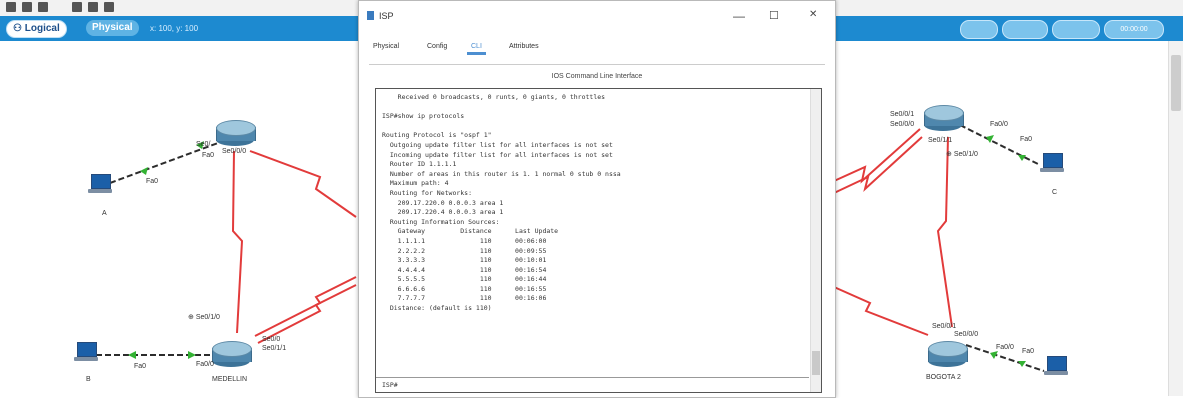  Describe the element at coordinates (386, 46) in the screenshot. I see `tab-physical: Physical` at that location.